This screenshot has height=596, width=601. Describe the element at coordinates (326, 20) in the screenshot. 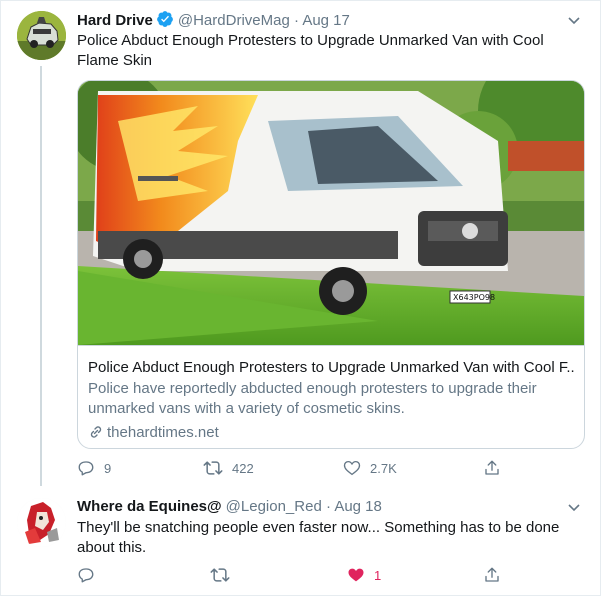

I see `tweet-date: Aug 17` at that location.